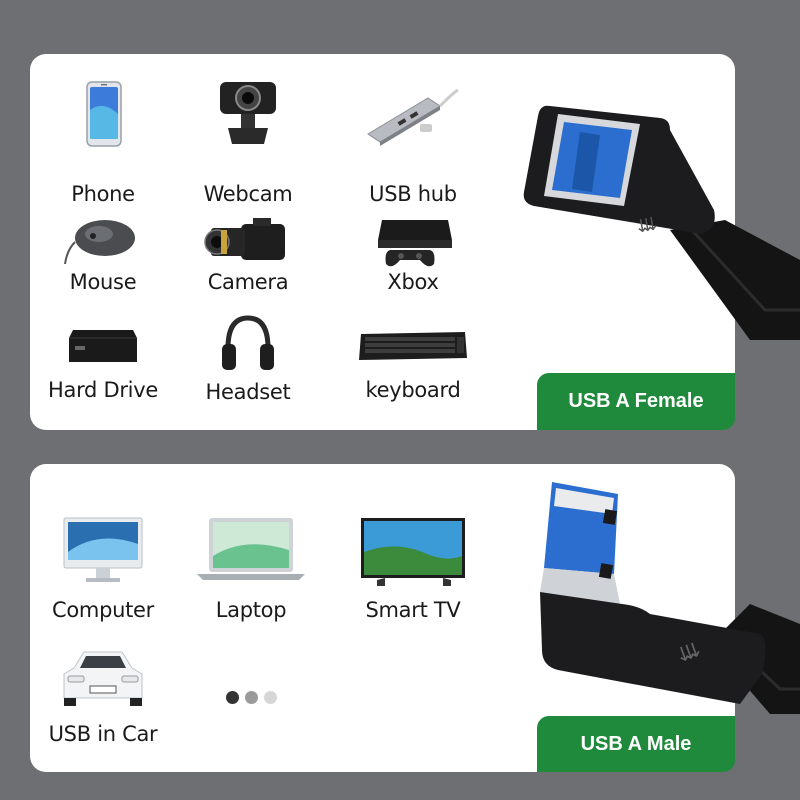 This screenshot has height=800, width=800. I want to click on device-label: Headset, so click(248, 392).